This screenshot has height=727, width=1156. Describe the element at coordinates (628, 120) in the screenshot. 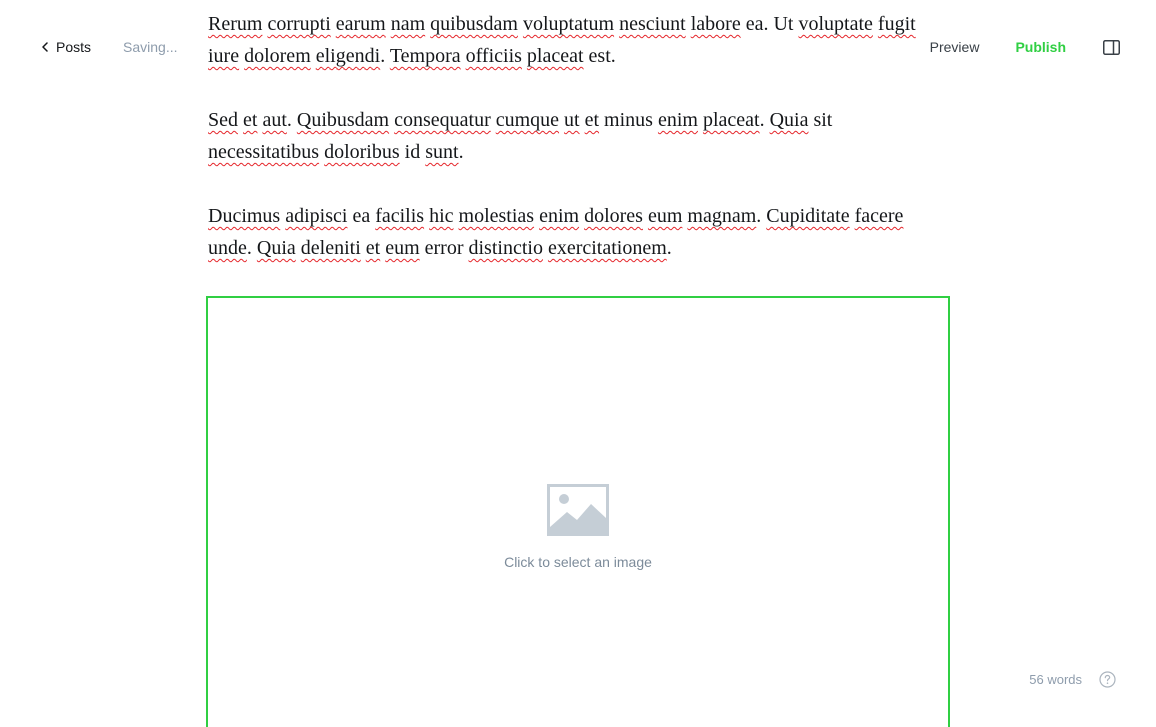

I see `text-run: minus` at that location.